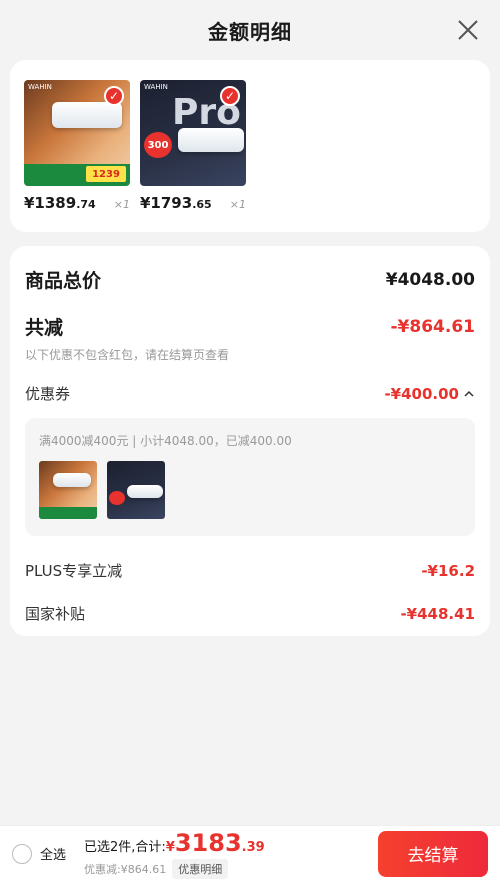 The width and height of the screenshot is (500, 881). What do you see at coordinates (215, 842) in the screenshot?
I see `grand-total: ¥3183.39` at bounding box center [215, 842].